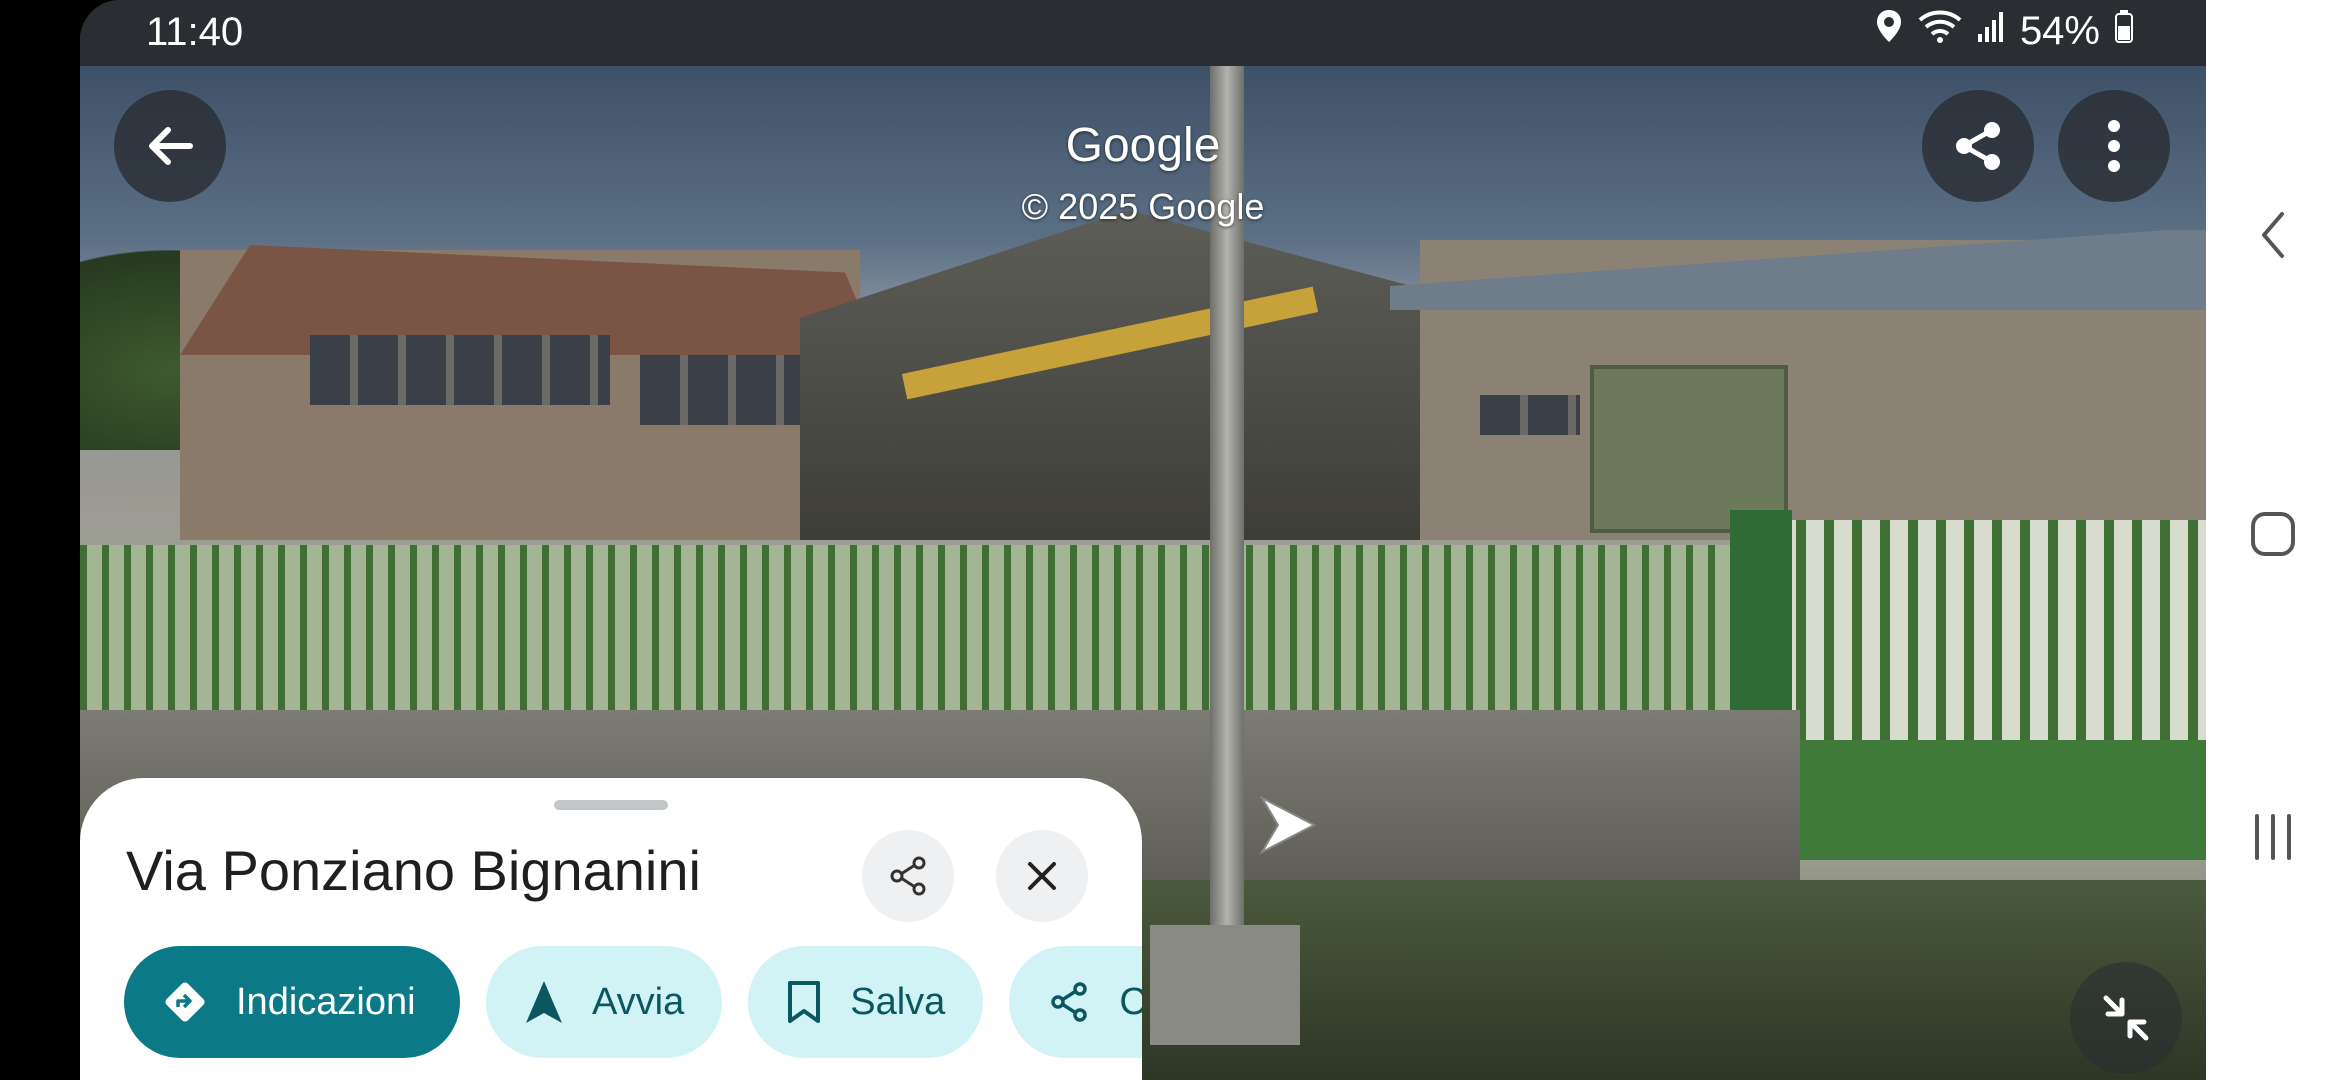 The width and height of the screenshot is (2340, 1080). I want to click on save-button: Salva, so click(866, 1002).